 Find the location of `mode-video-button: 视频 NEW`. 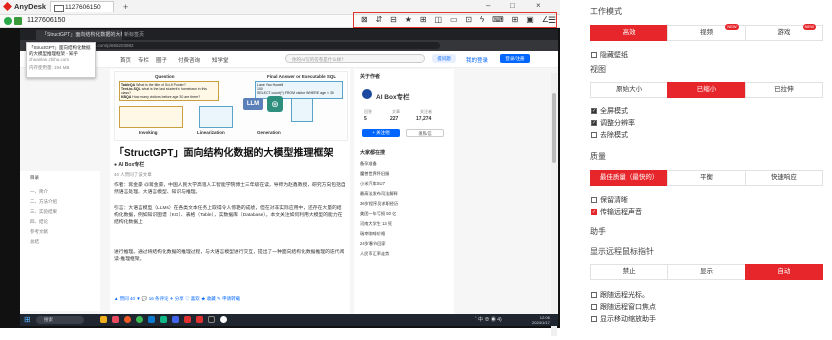

mode-video-button: 视频 NEW is located at coordinates (706, 32).